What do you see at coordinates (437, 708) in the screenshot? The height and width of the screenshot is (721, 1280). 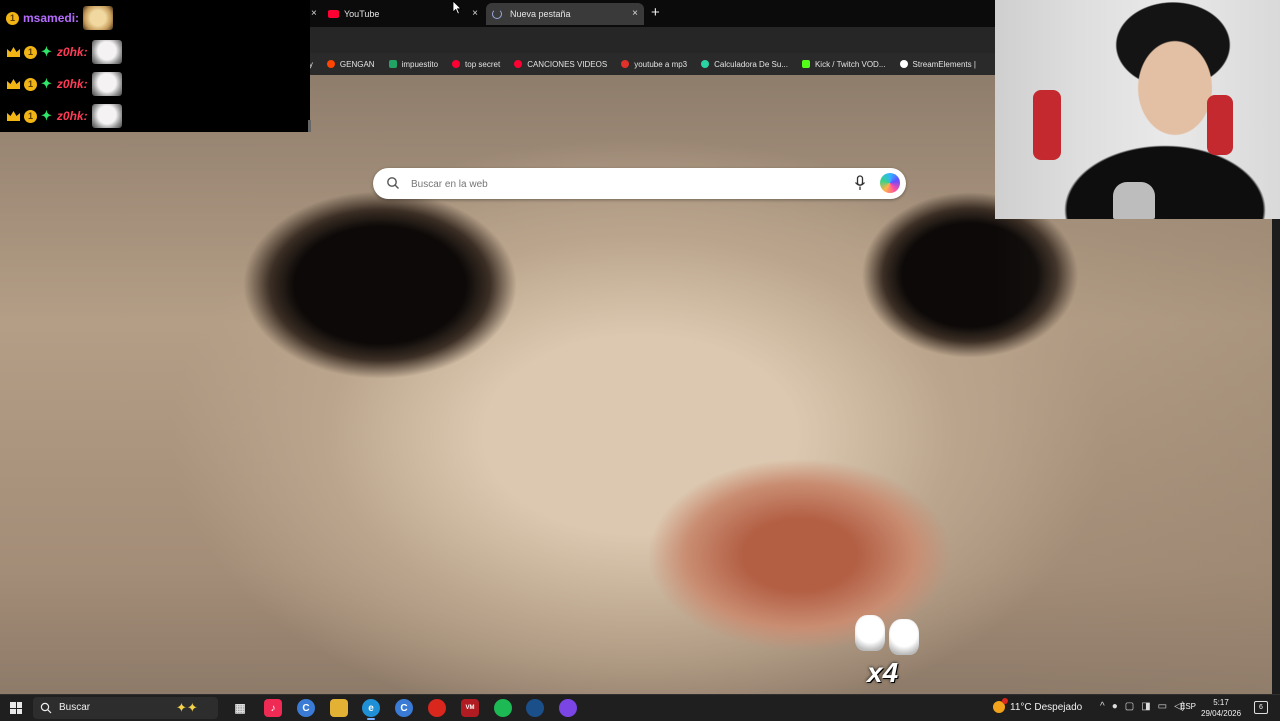 I see `app-icon` at bounding box center [437, 708].